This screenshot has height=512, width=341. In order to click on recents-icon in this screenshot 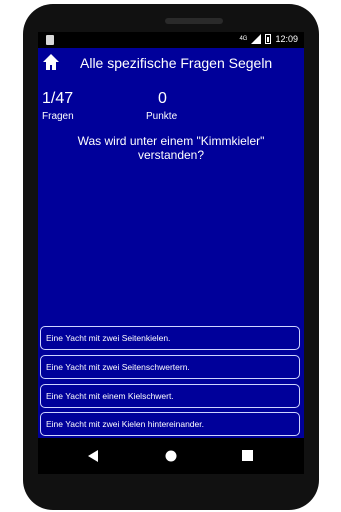, I will do `click(247, 455)`.